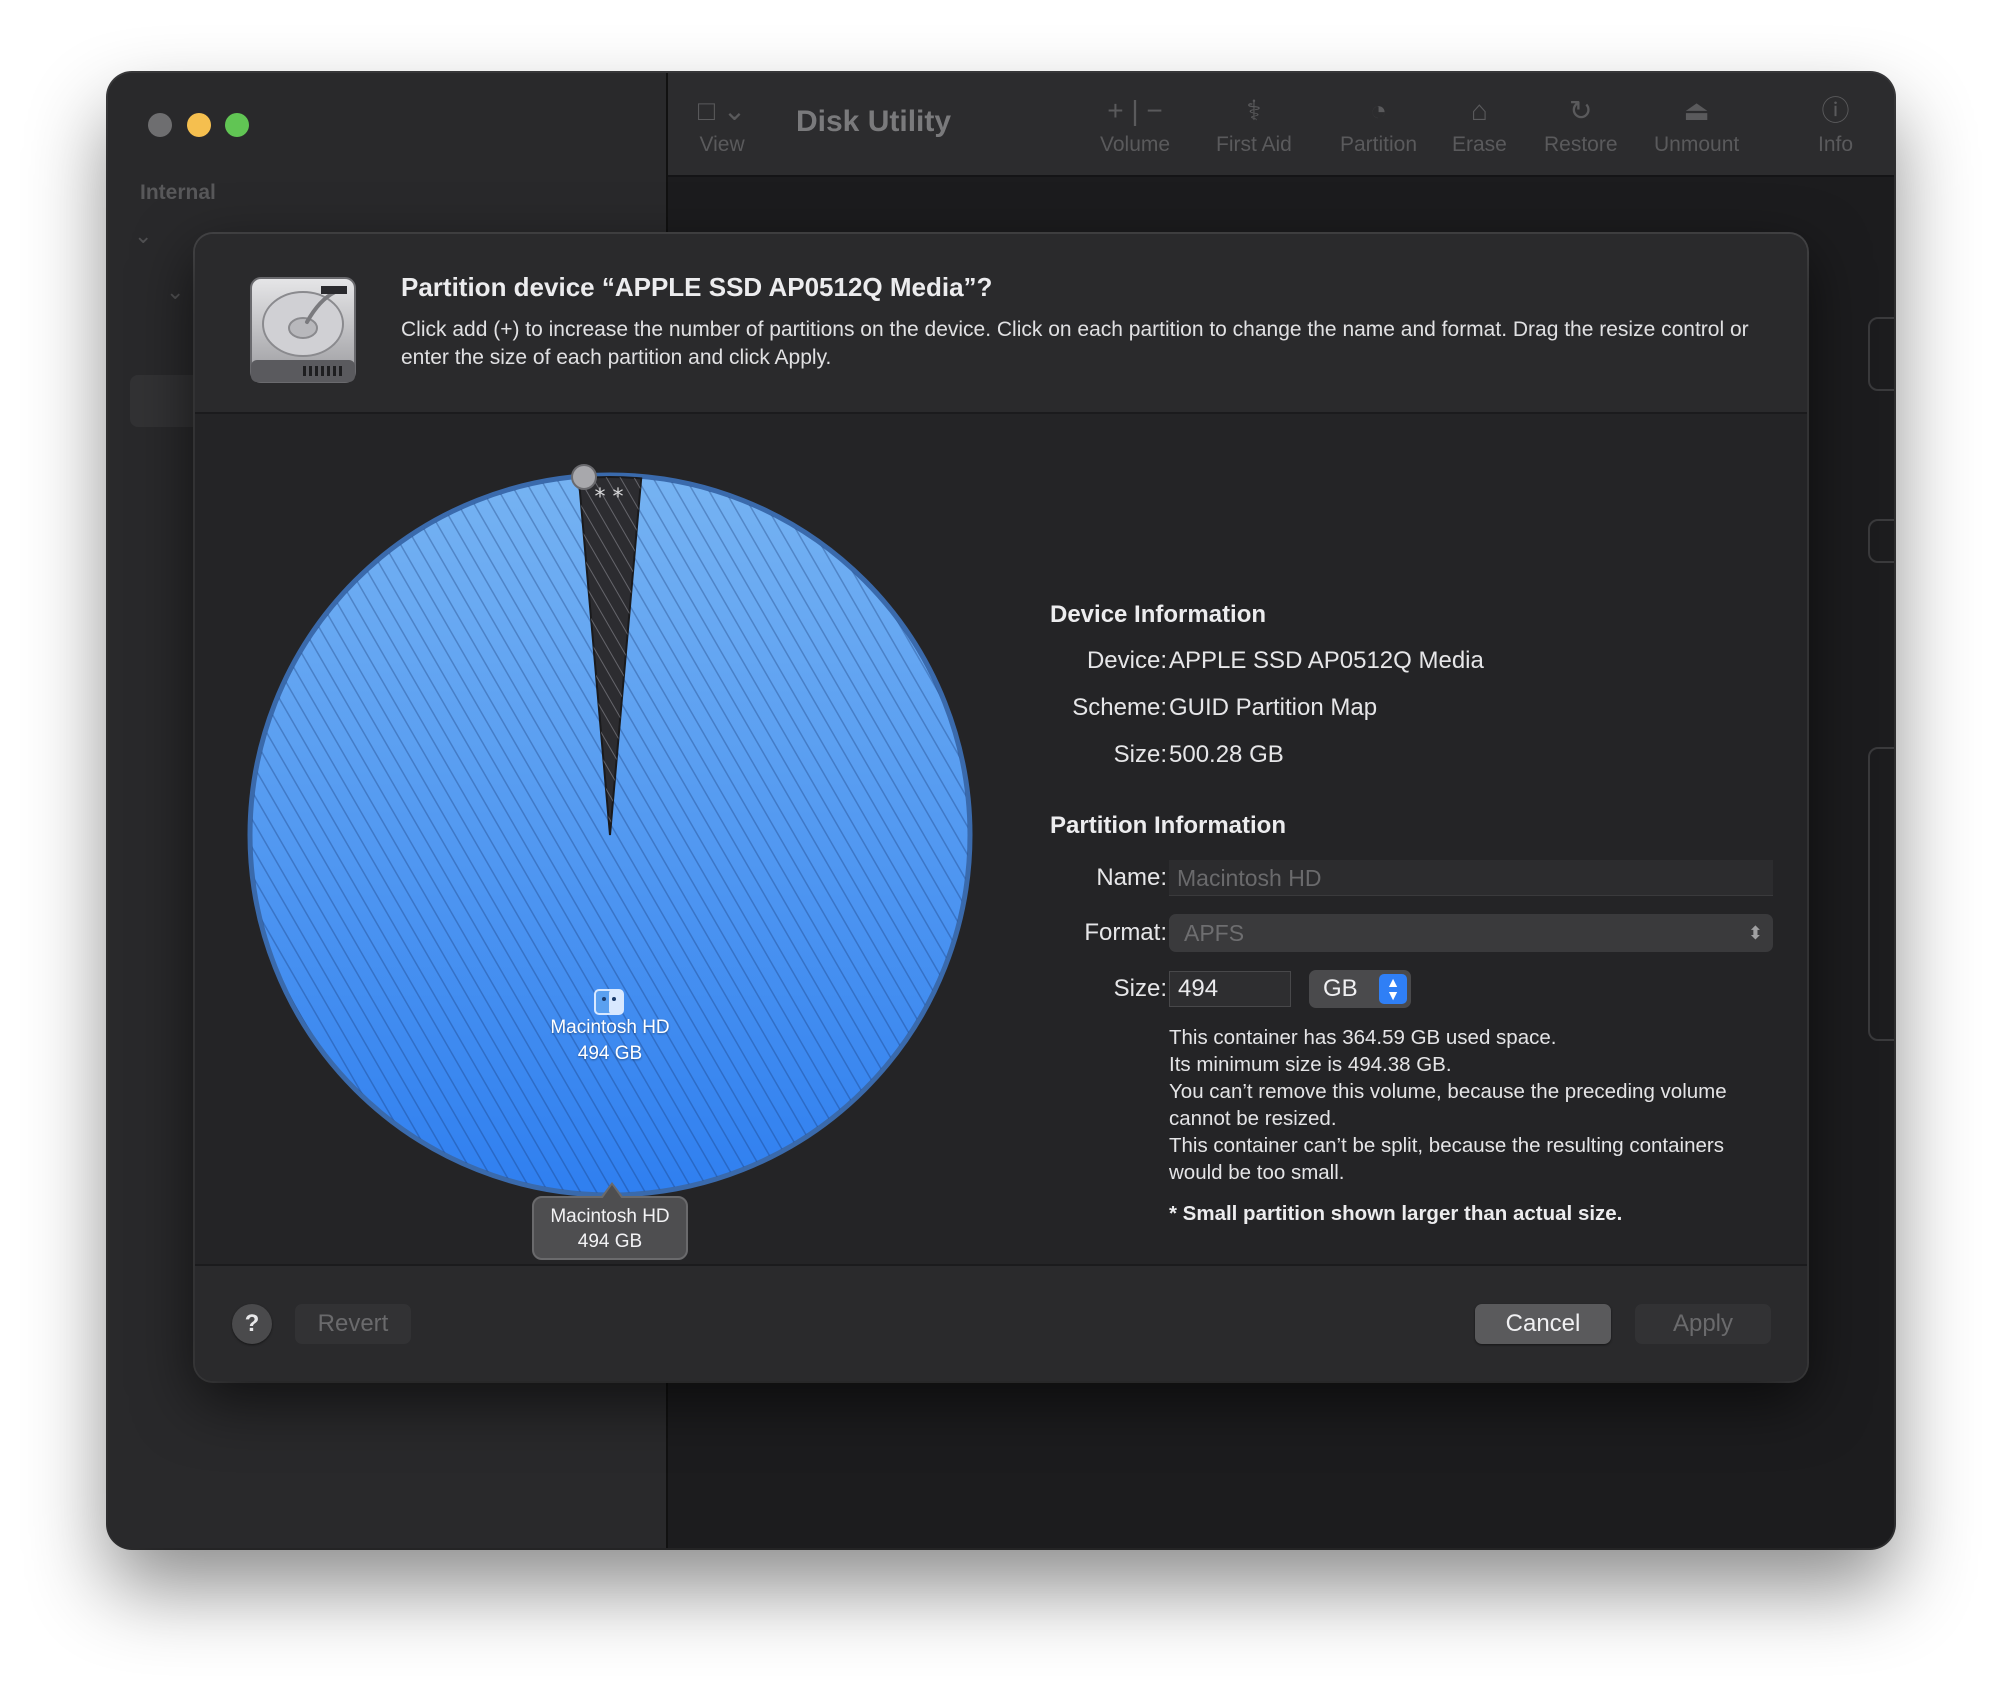  What do you see at coordinates (1131, 877) in the screenshot?
I see `partition-name-label: Name:` at bounding box center [1131, 877].